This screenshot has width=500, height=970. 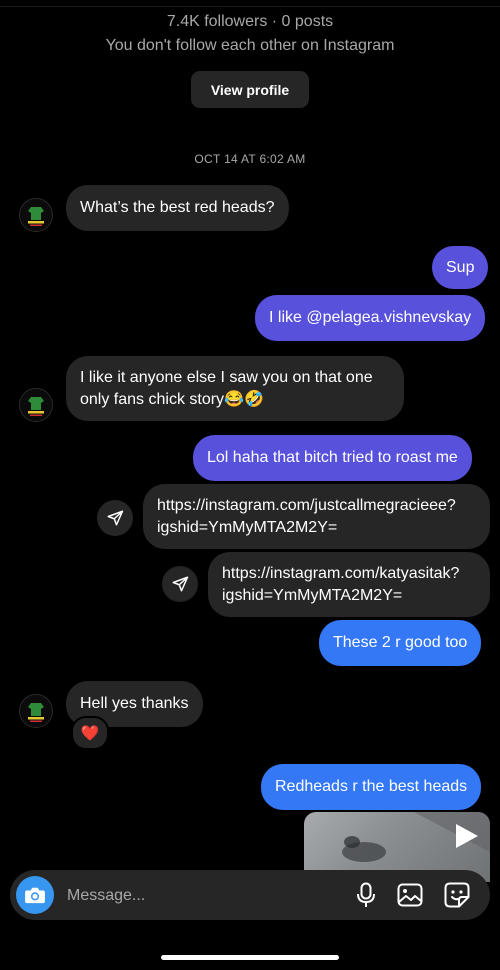 What do you see at coordinates (340, 574) in the screenshot?
I see `link-text-line: https://instagram.com/katyasitak?` at bounding box center [340, 574].